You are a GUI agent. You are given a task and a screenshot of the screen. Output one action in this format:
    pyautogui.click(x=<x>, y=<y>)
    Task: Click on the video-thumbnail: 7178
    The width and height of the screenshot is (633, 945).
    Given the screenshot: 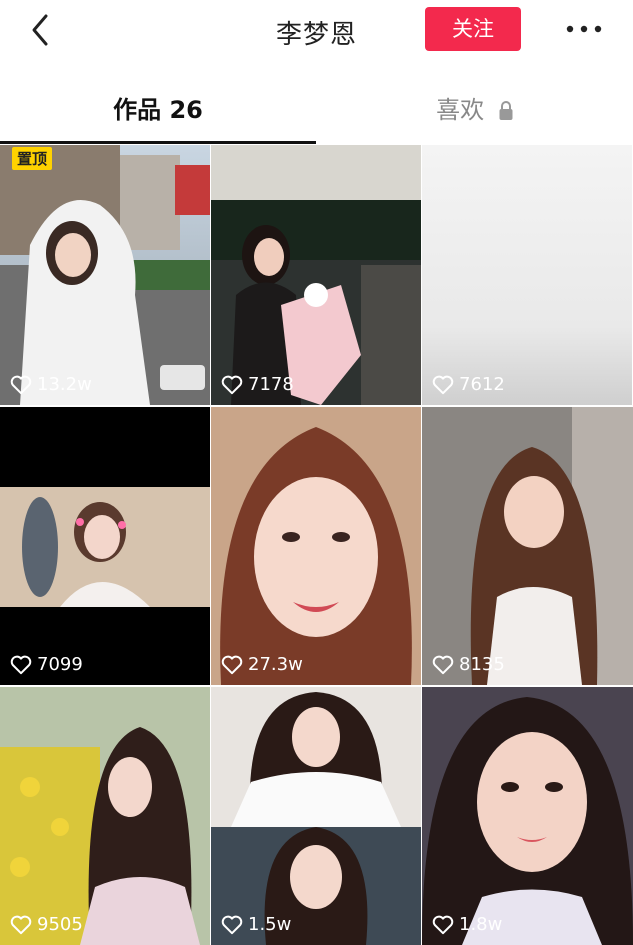 What is the action you would take?
    pyautogui.click(x=316, y=275)
    